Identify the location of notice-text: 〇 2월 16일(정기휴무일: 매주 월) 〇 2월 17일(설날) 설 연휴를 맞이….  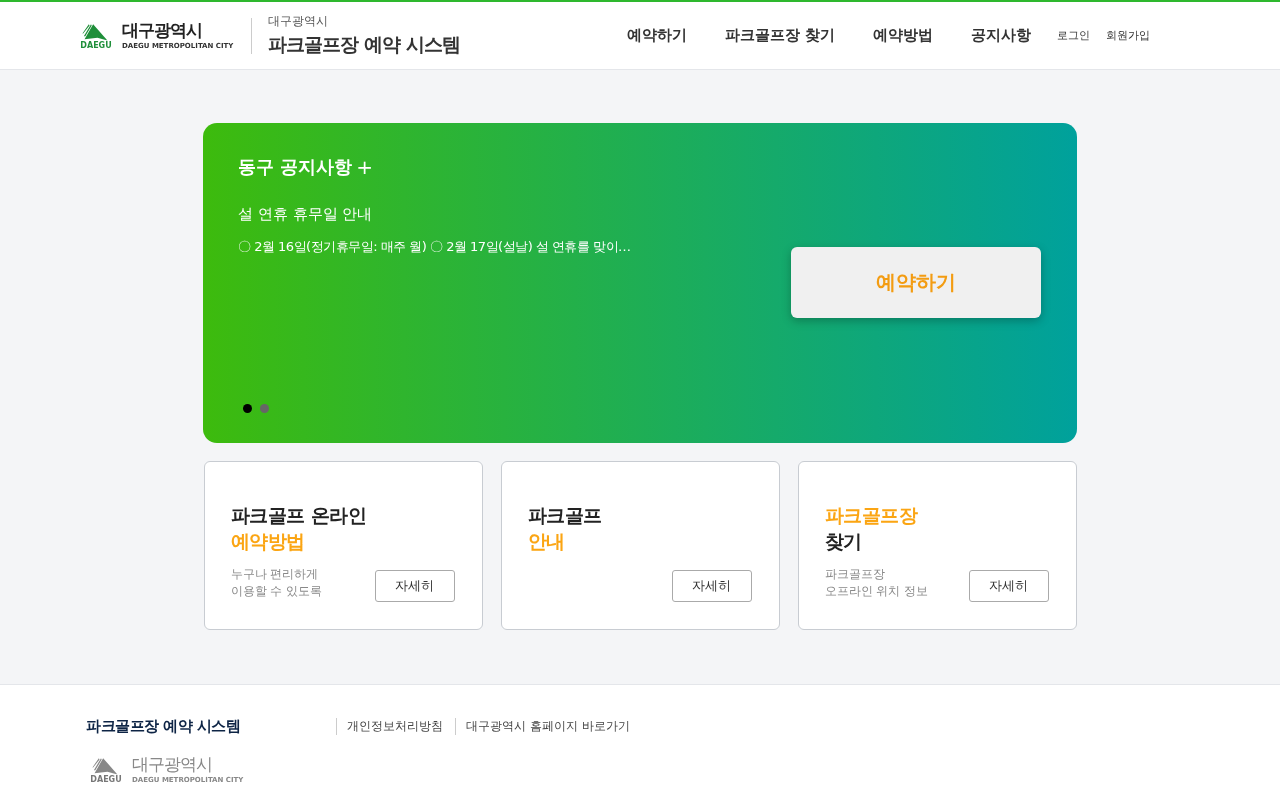
(435, 247).